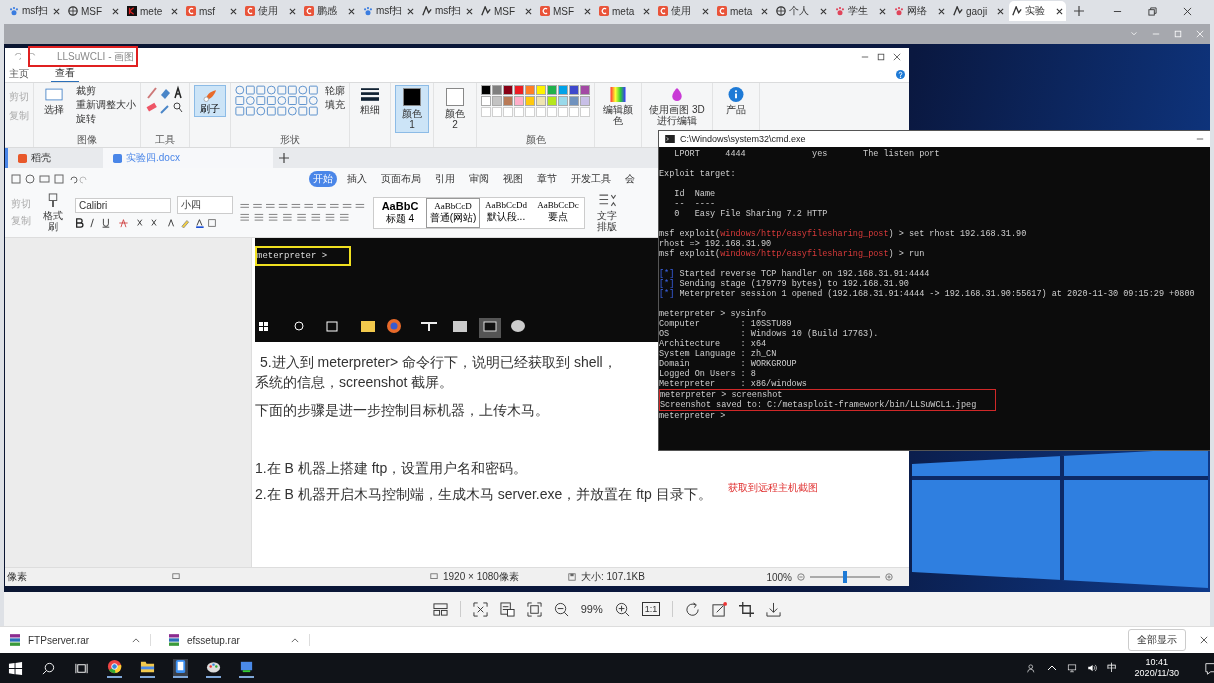  What do you see at coordinates (15, 668) in the screenshot?
I see `windows-start-icon` at bounding box center [15, 668].